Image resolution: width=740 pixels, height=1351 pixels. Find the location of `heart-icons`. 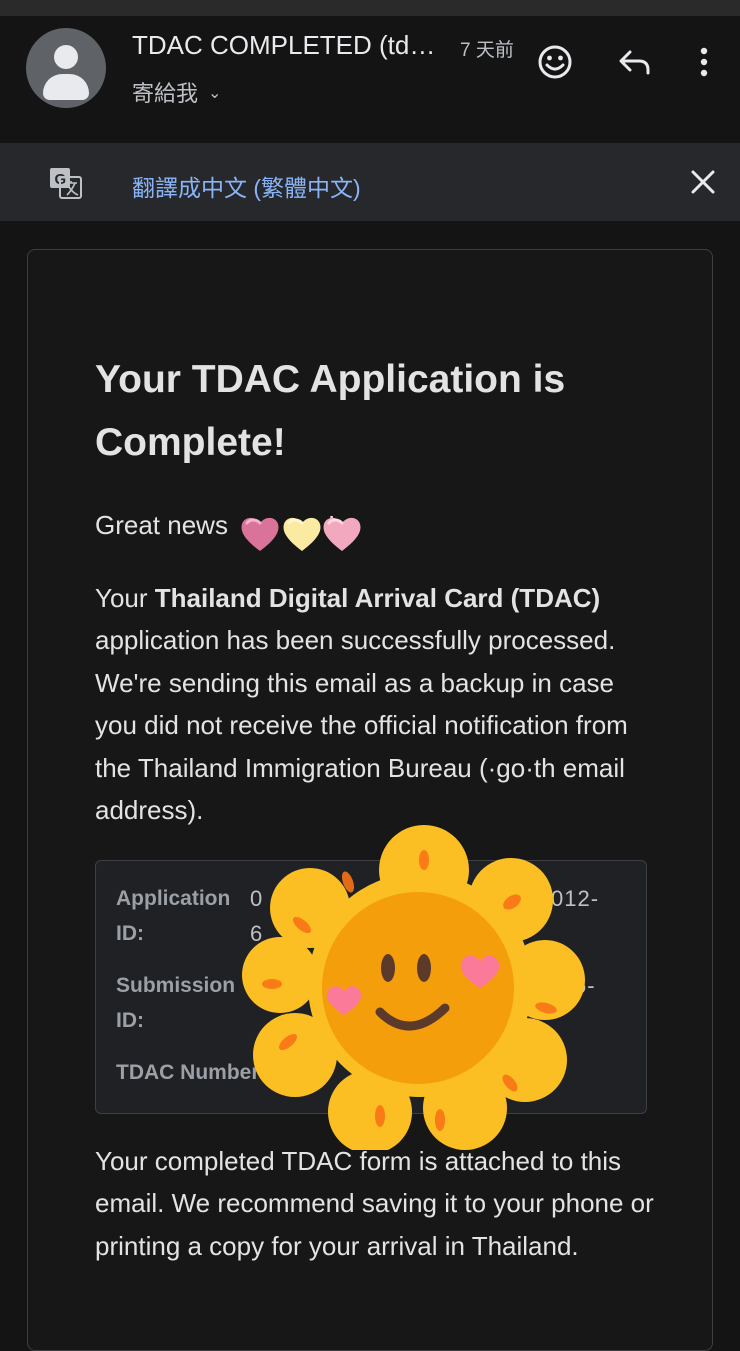

heart-icons is located at coordinates (301, 534).